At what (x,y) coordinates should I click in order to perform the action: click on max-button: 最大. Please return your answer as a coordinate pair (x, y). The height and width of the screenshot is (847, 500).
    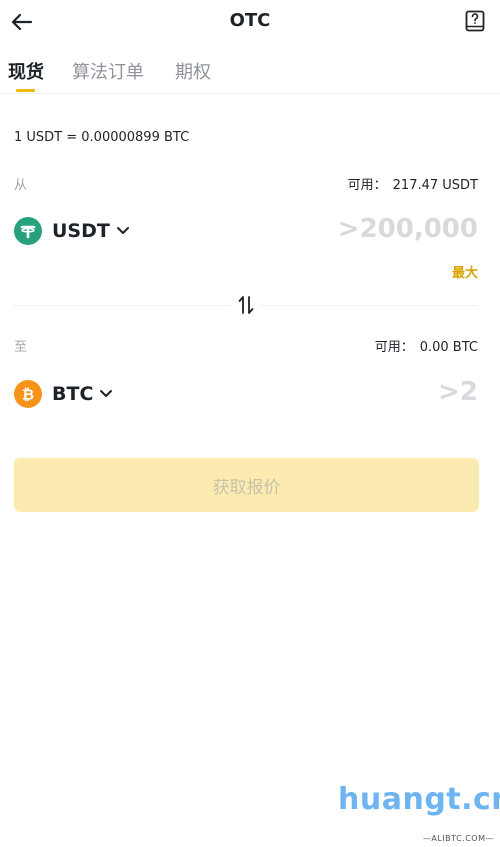
    Looking at the image, I should click on (465, 271).